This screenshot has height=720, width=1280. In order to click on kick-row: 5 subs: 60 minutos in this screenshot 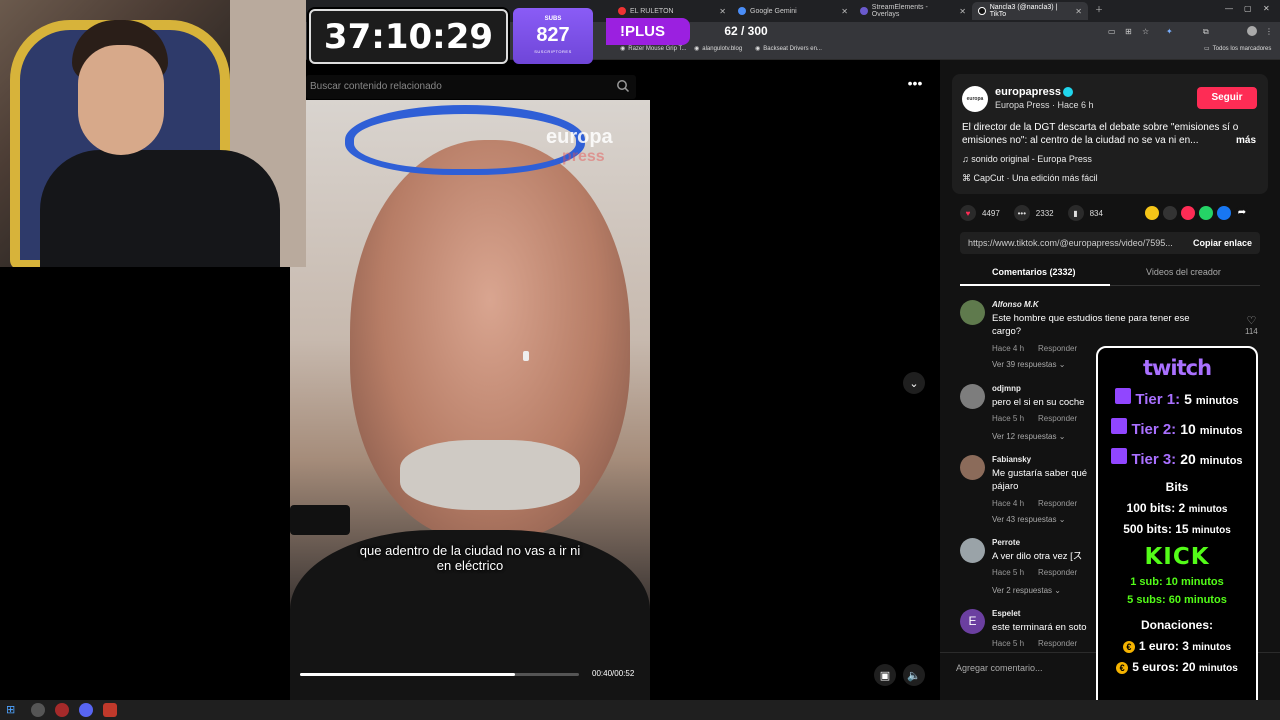, I will do `click(1177, 600)`.